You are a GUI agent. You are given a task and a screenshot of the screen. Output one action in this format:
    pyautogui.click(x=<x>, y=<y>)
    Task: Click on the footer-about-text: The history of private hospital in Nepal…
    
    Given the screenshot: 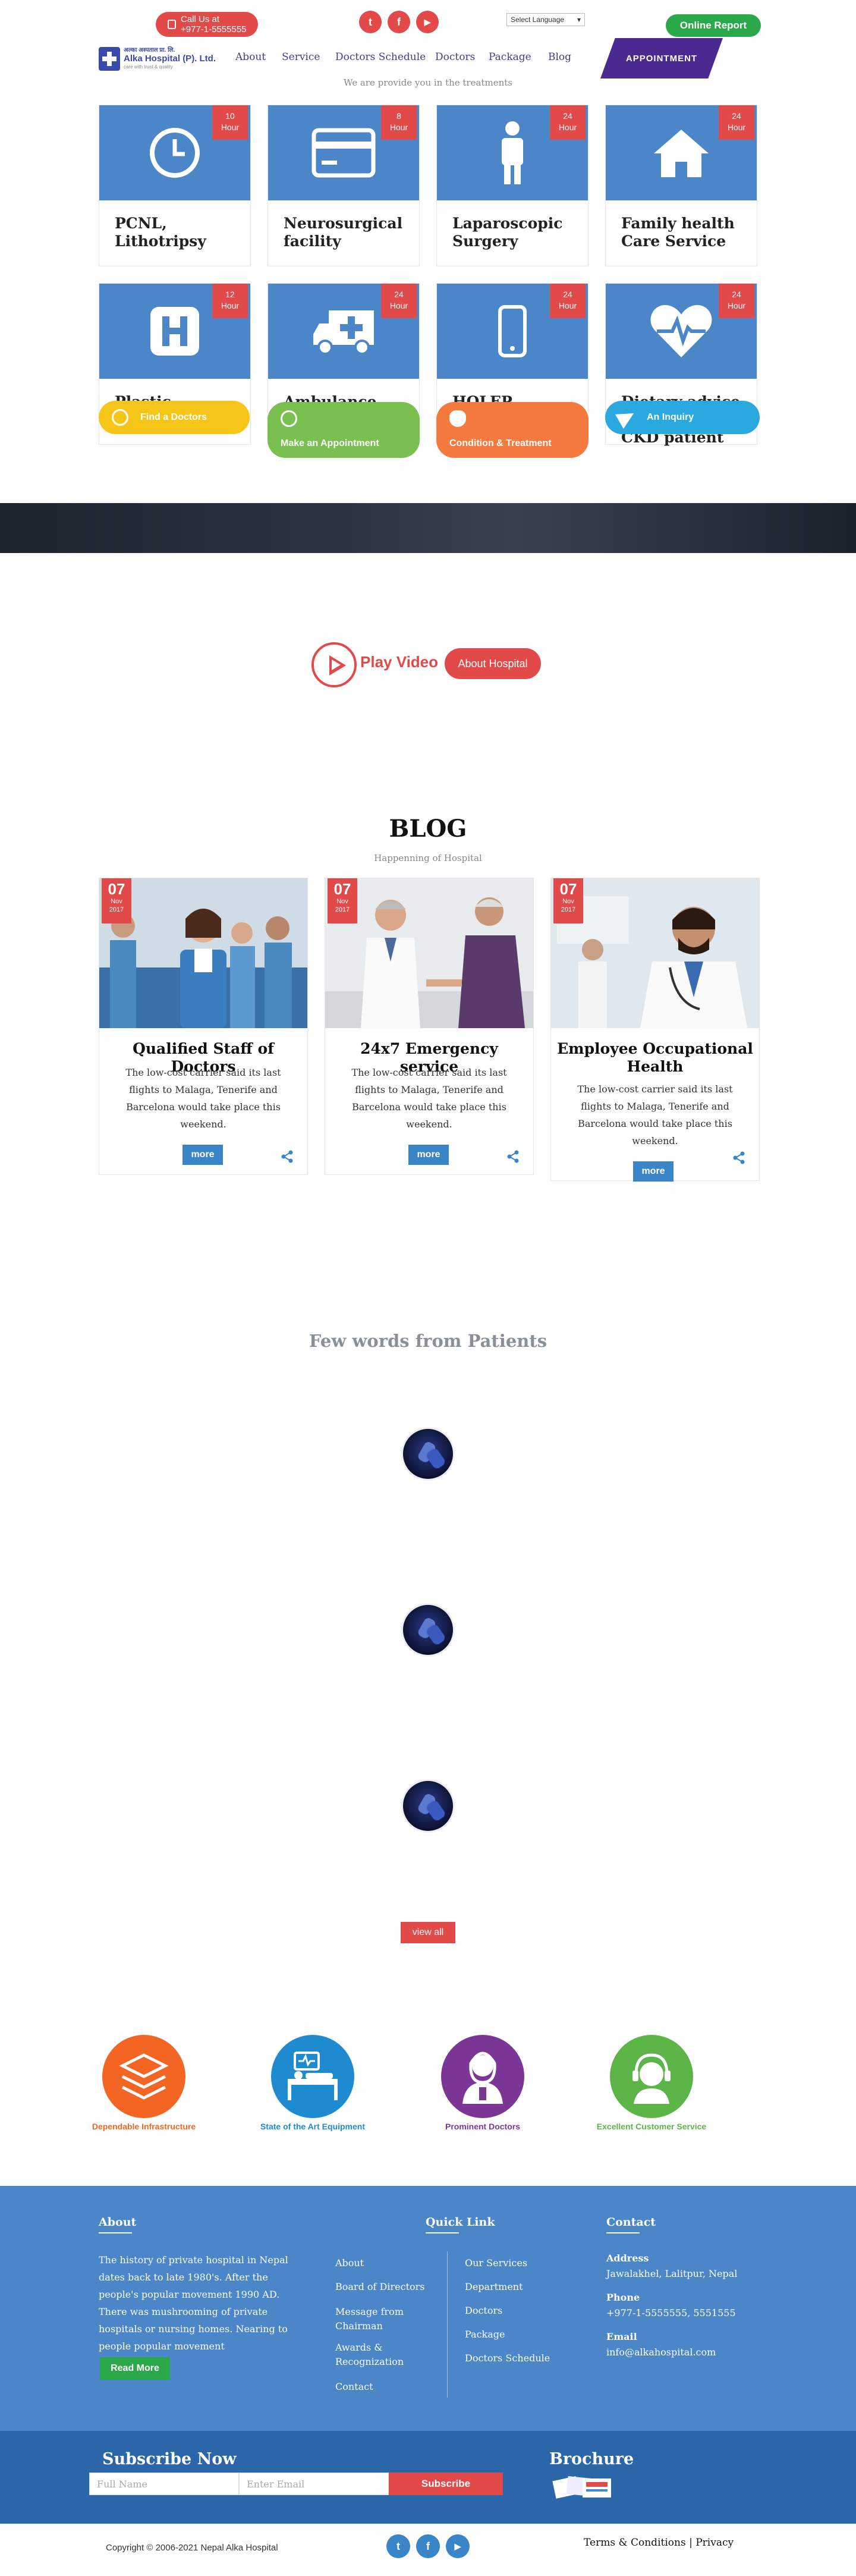 What is the action you would take?
    pyautogui.click(x=193, y=2303)
    